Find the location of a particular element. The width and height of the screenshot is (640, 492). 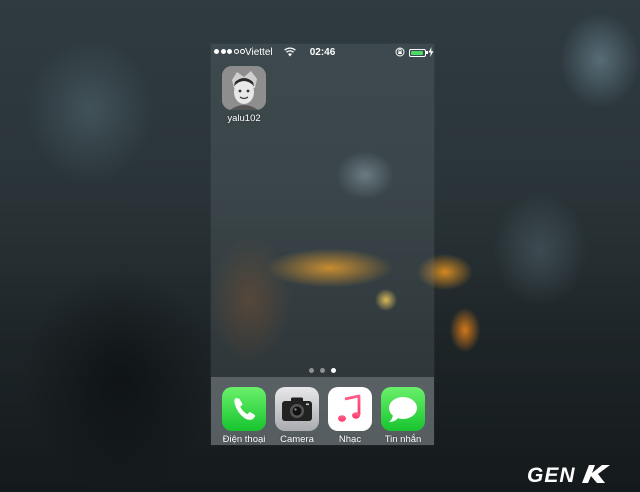

battery-level-fill is located at coordinates (417, 53).